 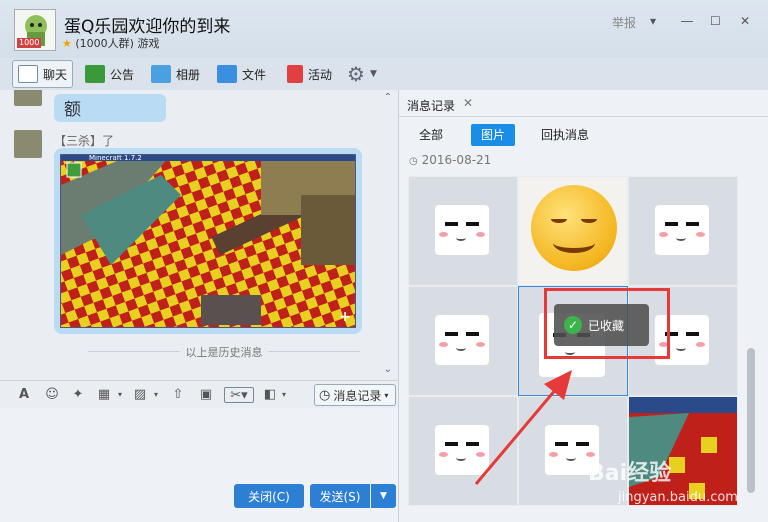 I want to click on magic-icon: ✦, so click(x=78, y=395).